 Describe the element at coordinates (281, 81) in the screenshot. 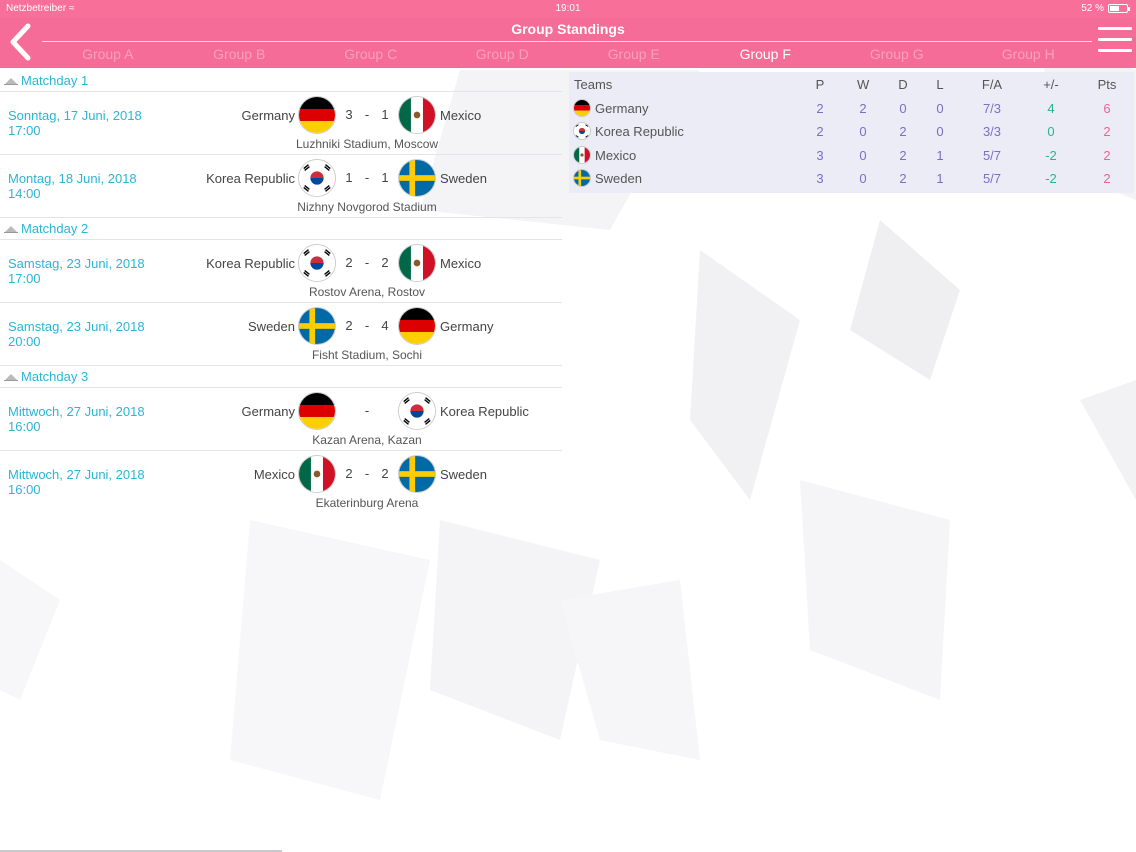

I see `matchday-header: Matchday 1` at that location.